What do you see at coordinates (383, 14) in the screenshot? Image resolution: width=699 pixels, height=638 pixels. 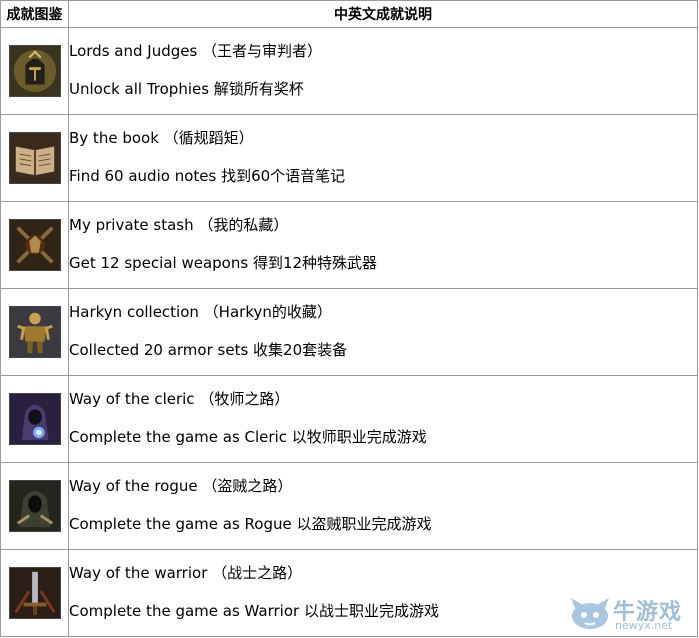 I see `header-description-column: 中英文成就说明` at bounding box center [383, 14].